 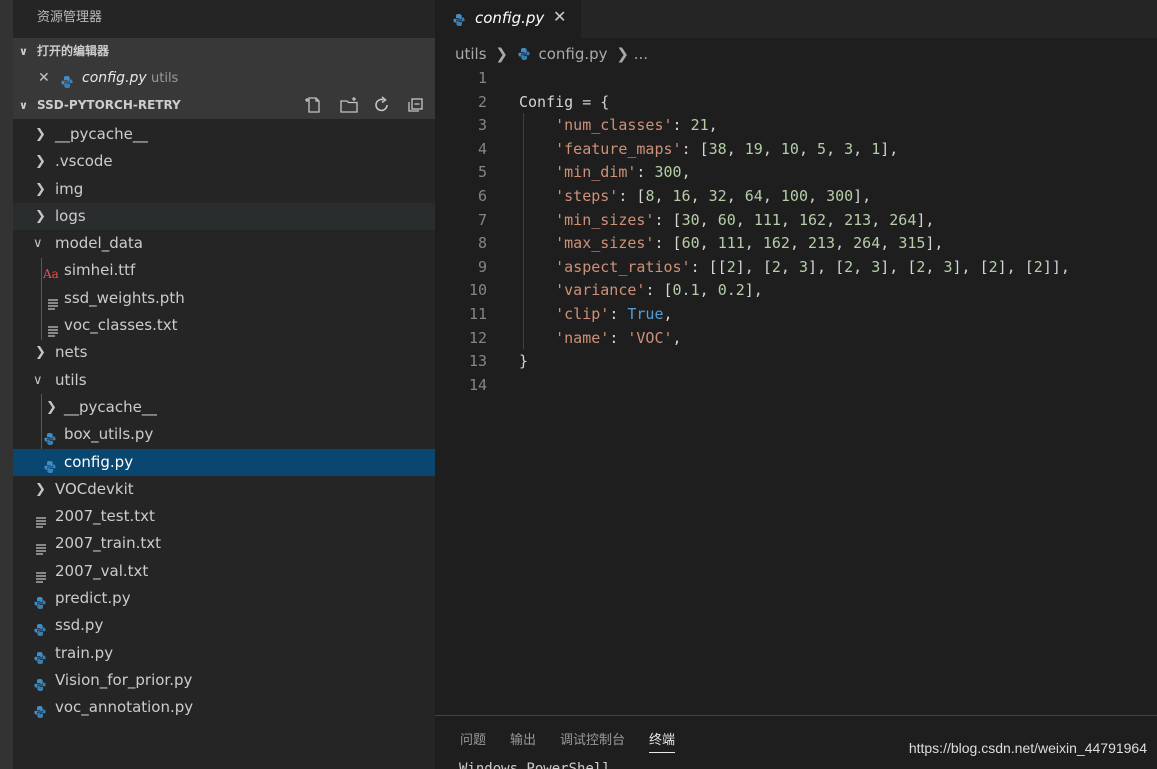 I want to click on tree-file-2007-train: 2007_train.txt, so click(x=224, y=543).